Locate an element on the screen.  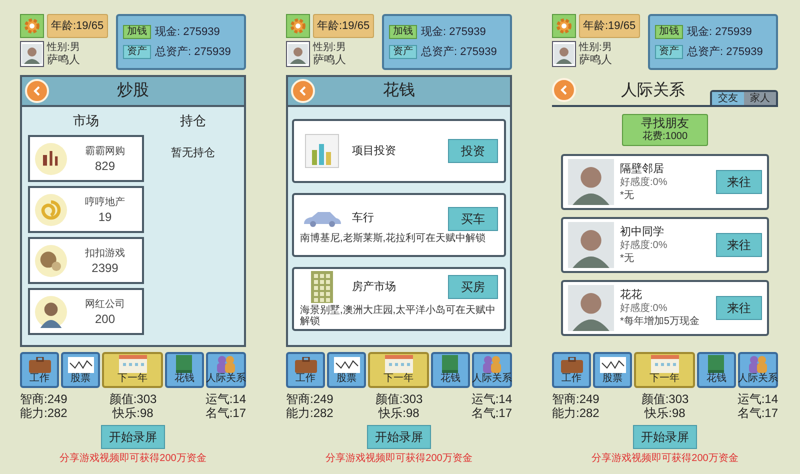
panel-title: 花钱 is located at coordinates (399, 90).